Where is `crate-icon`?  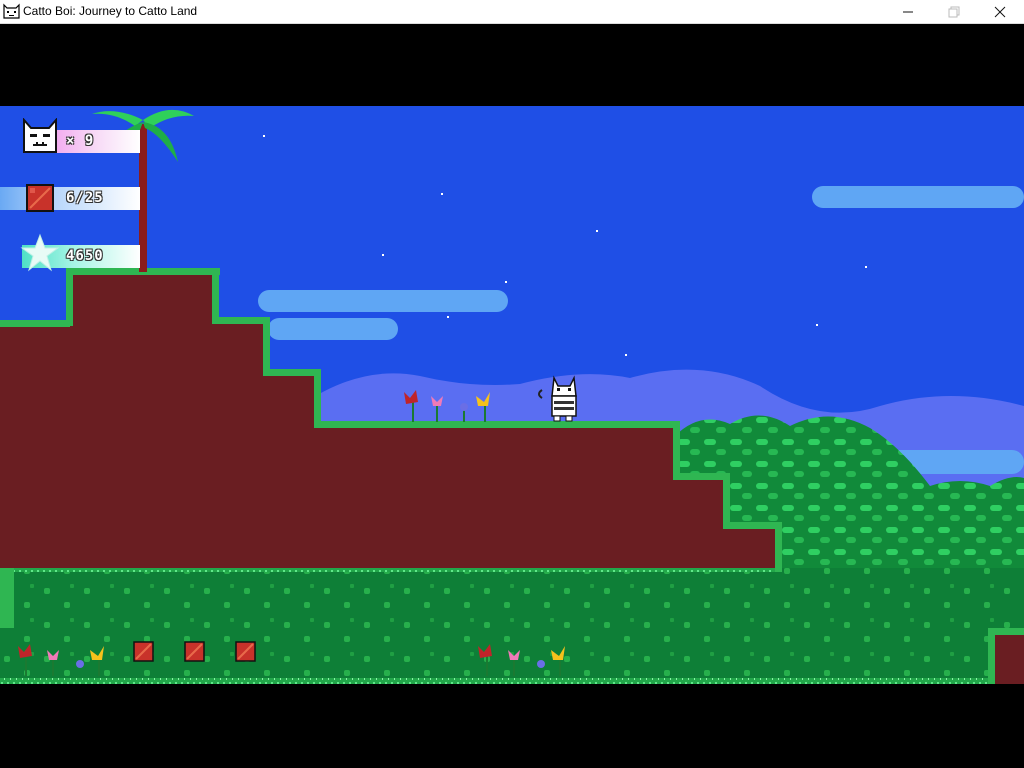 crate-icon is located at coordinates (40, 198).